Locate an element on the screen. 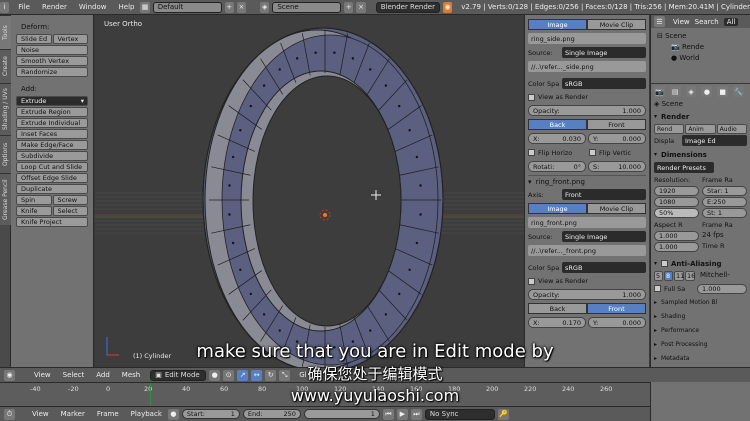 This screenshot has height=421, width=750. subdivide-button: Subdivide is located at coordinates (52, 156).